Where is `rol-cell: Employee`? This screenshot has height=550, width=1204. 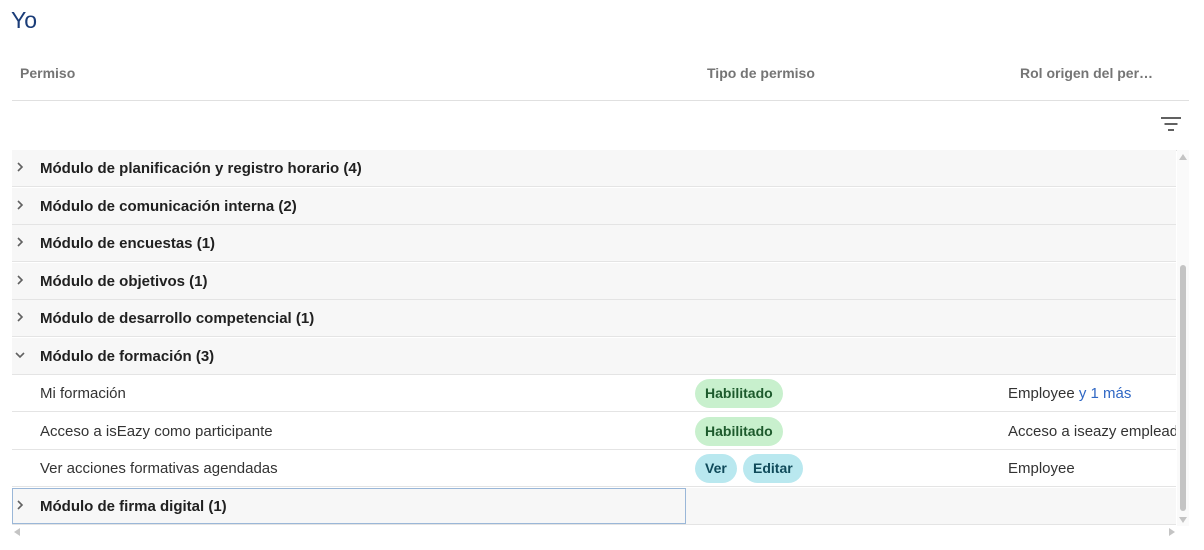 rol-cell: Employee is located at coordinates (1041, 468).